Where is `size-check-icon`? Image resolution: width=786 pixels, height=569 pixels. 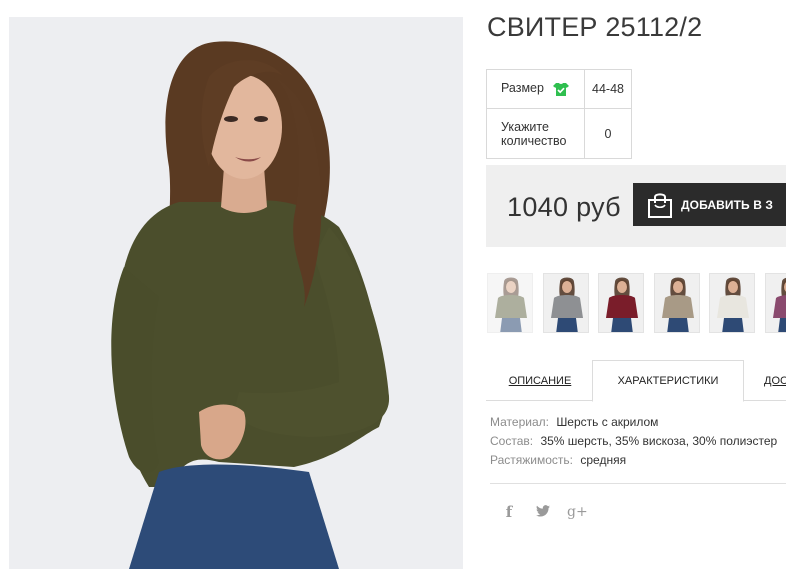
size-check-icon is located at coordinates (561, 89).